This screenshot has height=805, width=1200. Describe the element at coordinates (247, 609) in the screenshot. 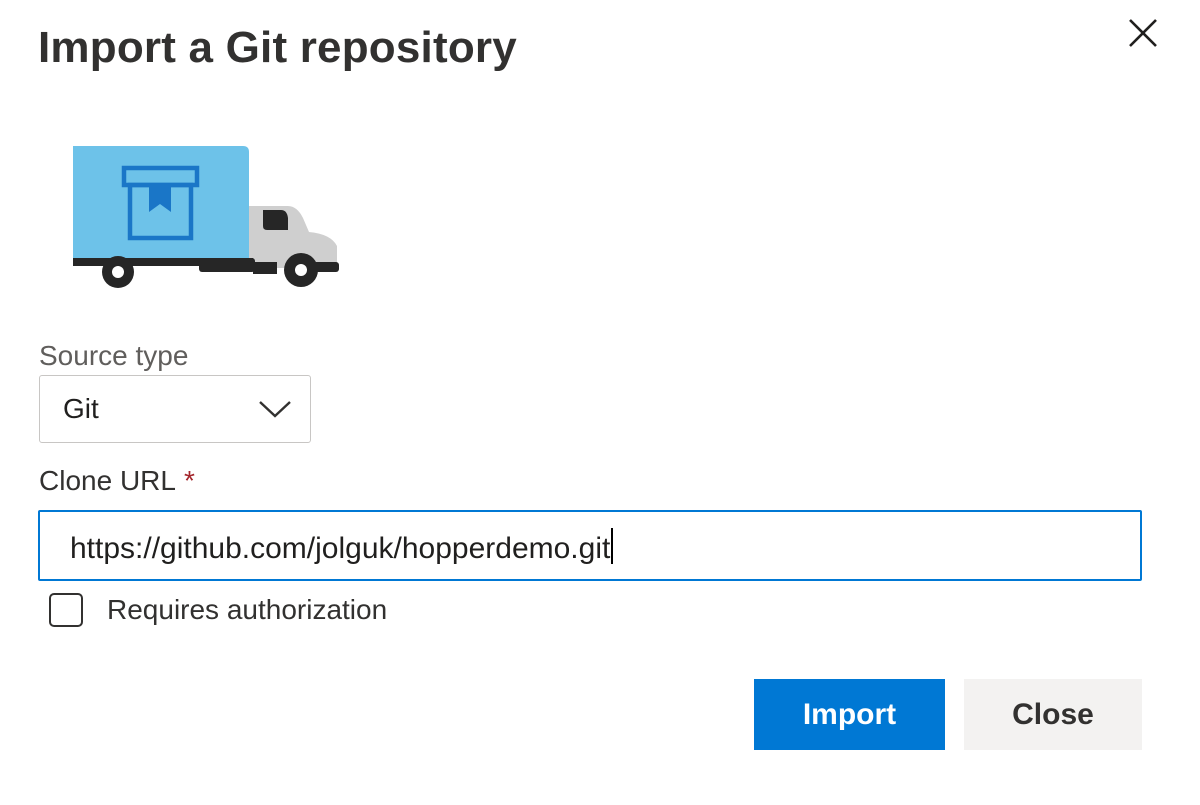

I see `requires-authorization-label: Requires authorization` at that location.